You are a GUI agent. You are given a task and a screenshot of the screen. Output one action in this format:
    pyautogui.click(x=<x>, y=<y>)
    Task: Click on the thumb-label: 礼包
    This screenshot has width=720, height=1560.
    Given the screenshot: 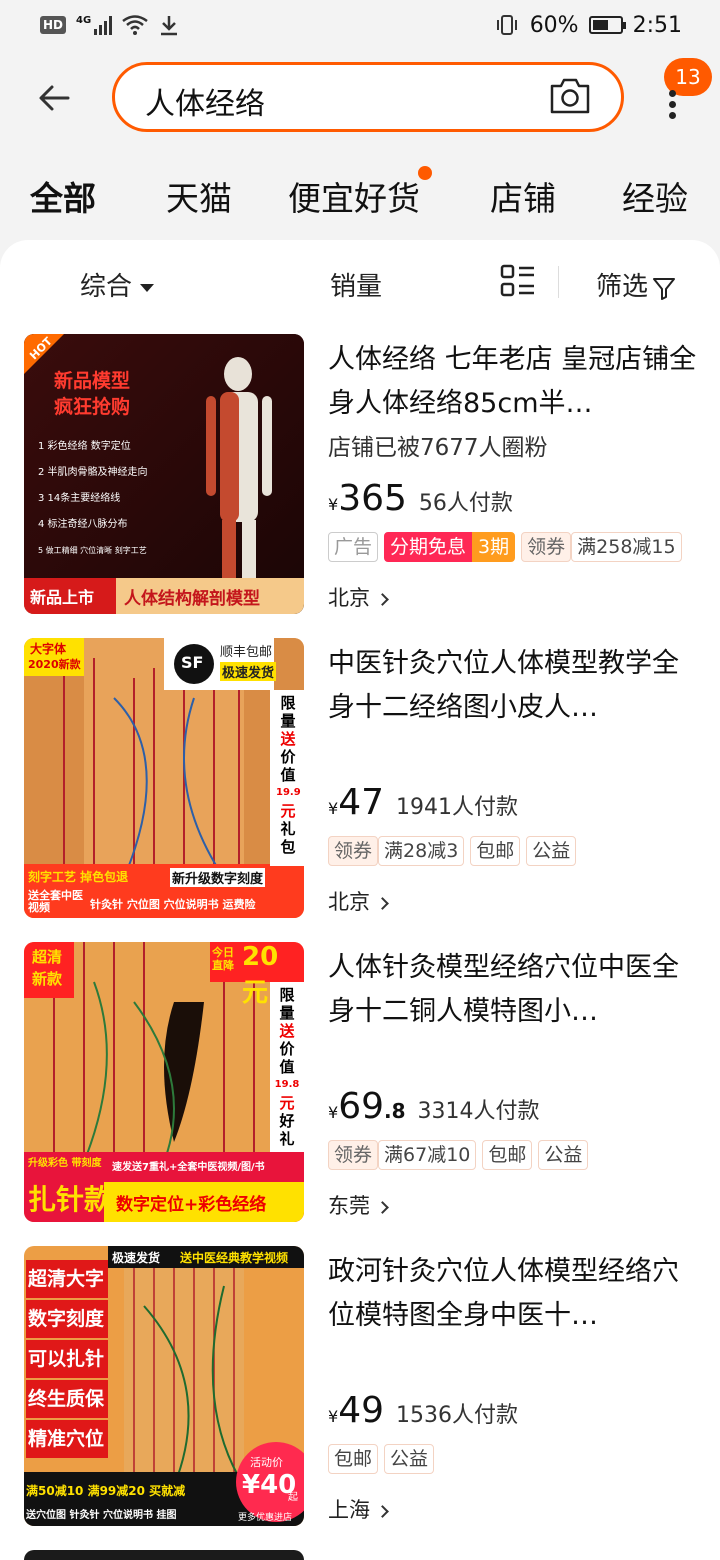 What is the action you would take?
    pyautogui.click(x=288, y=838)
    